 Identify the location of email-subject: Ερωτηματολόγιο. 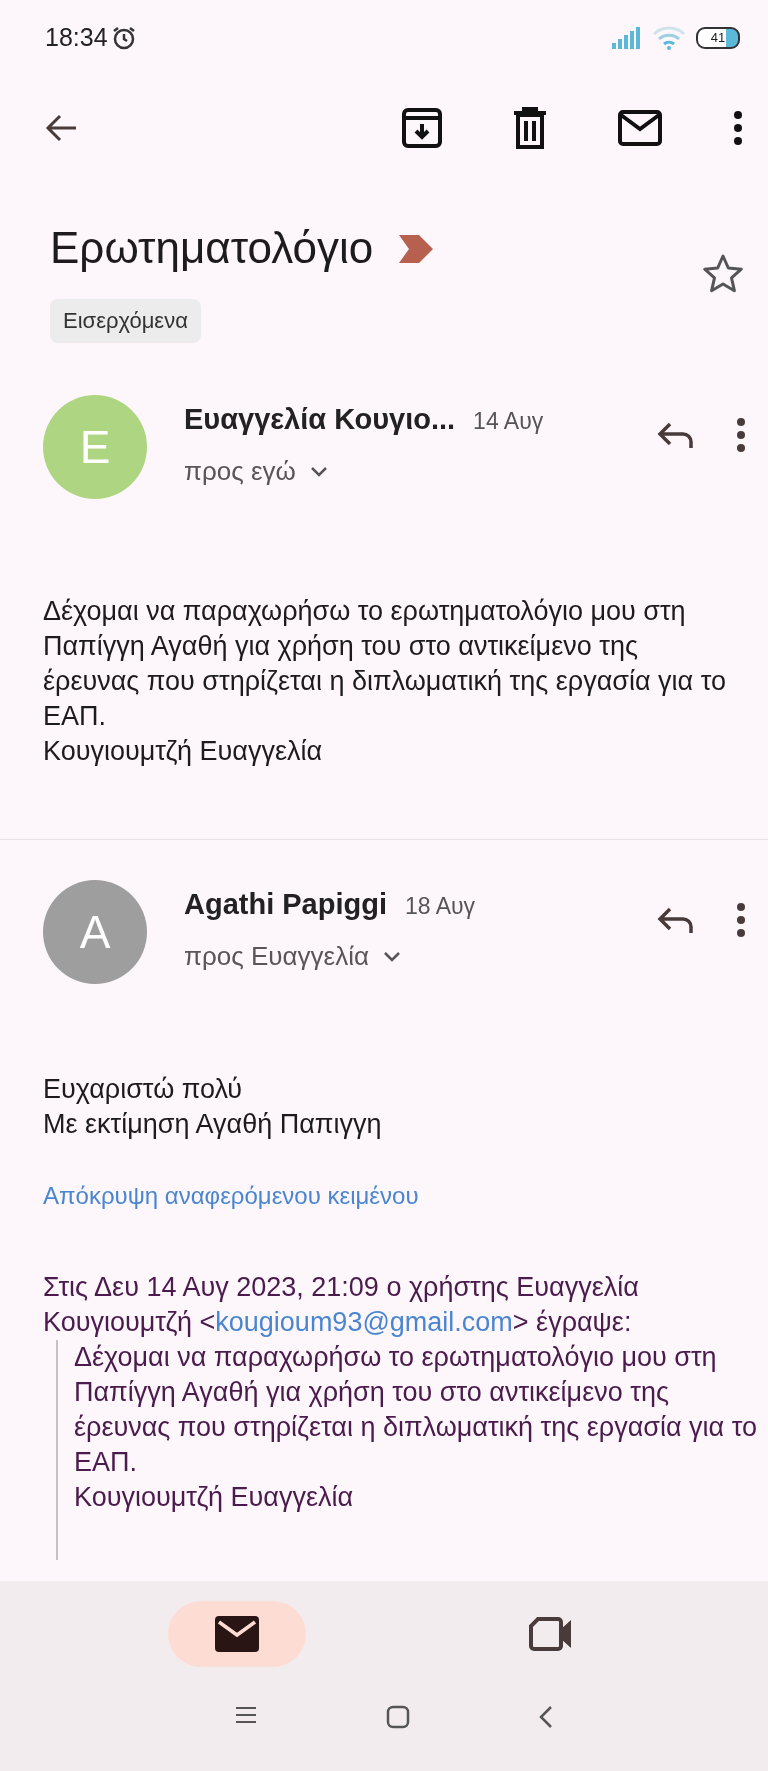
(212, 248).